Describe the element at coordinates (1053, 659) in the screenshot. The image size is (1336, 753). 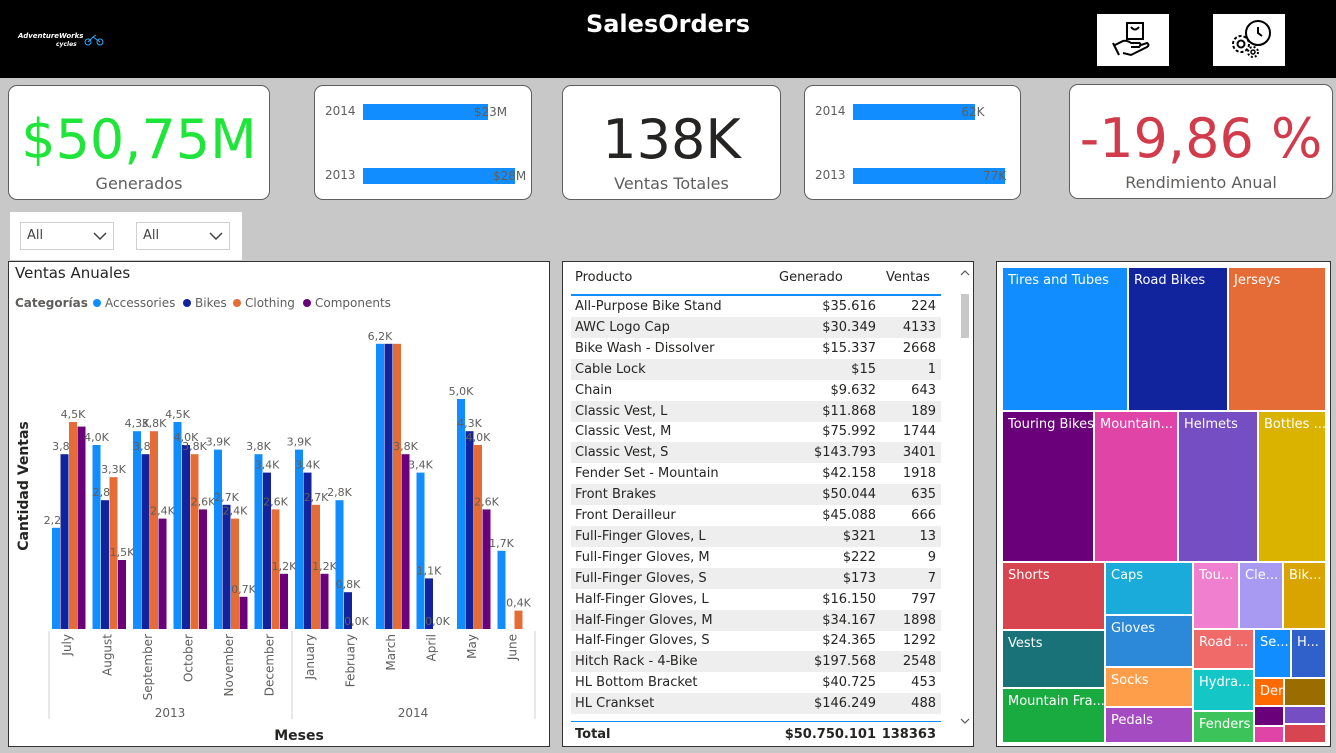
I see `treemap-tile: Vests` at that location.